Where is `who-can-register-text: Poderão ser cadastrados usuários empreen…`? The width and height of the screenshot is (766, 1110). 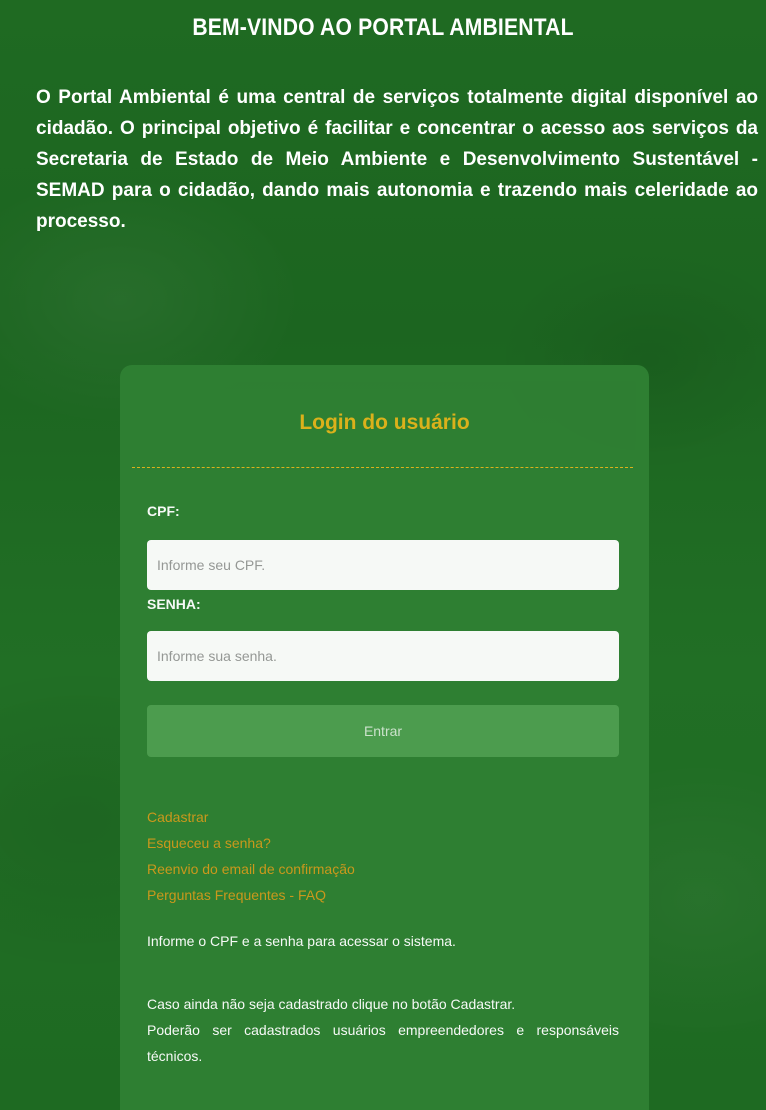
who-can-register-text: Poderão ser cadastrados usuários empreen… is located at coordinates (383, 1043).